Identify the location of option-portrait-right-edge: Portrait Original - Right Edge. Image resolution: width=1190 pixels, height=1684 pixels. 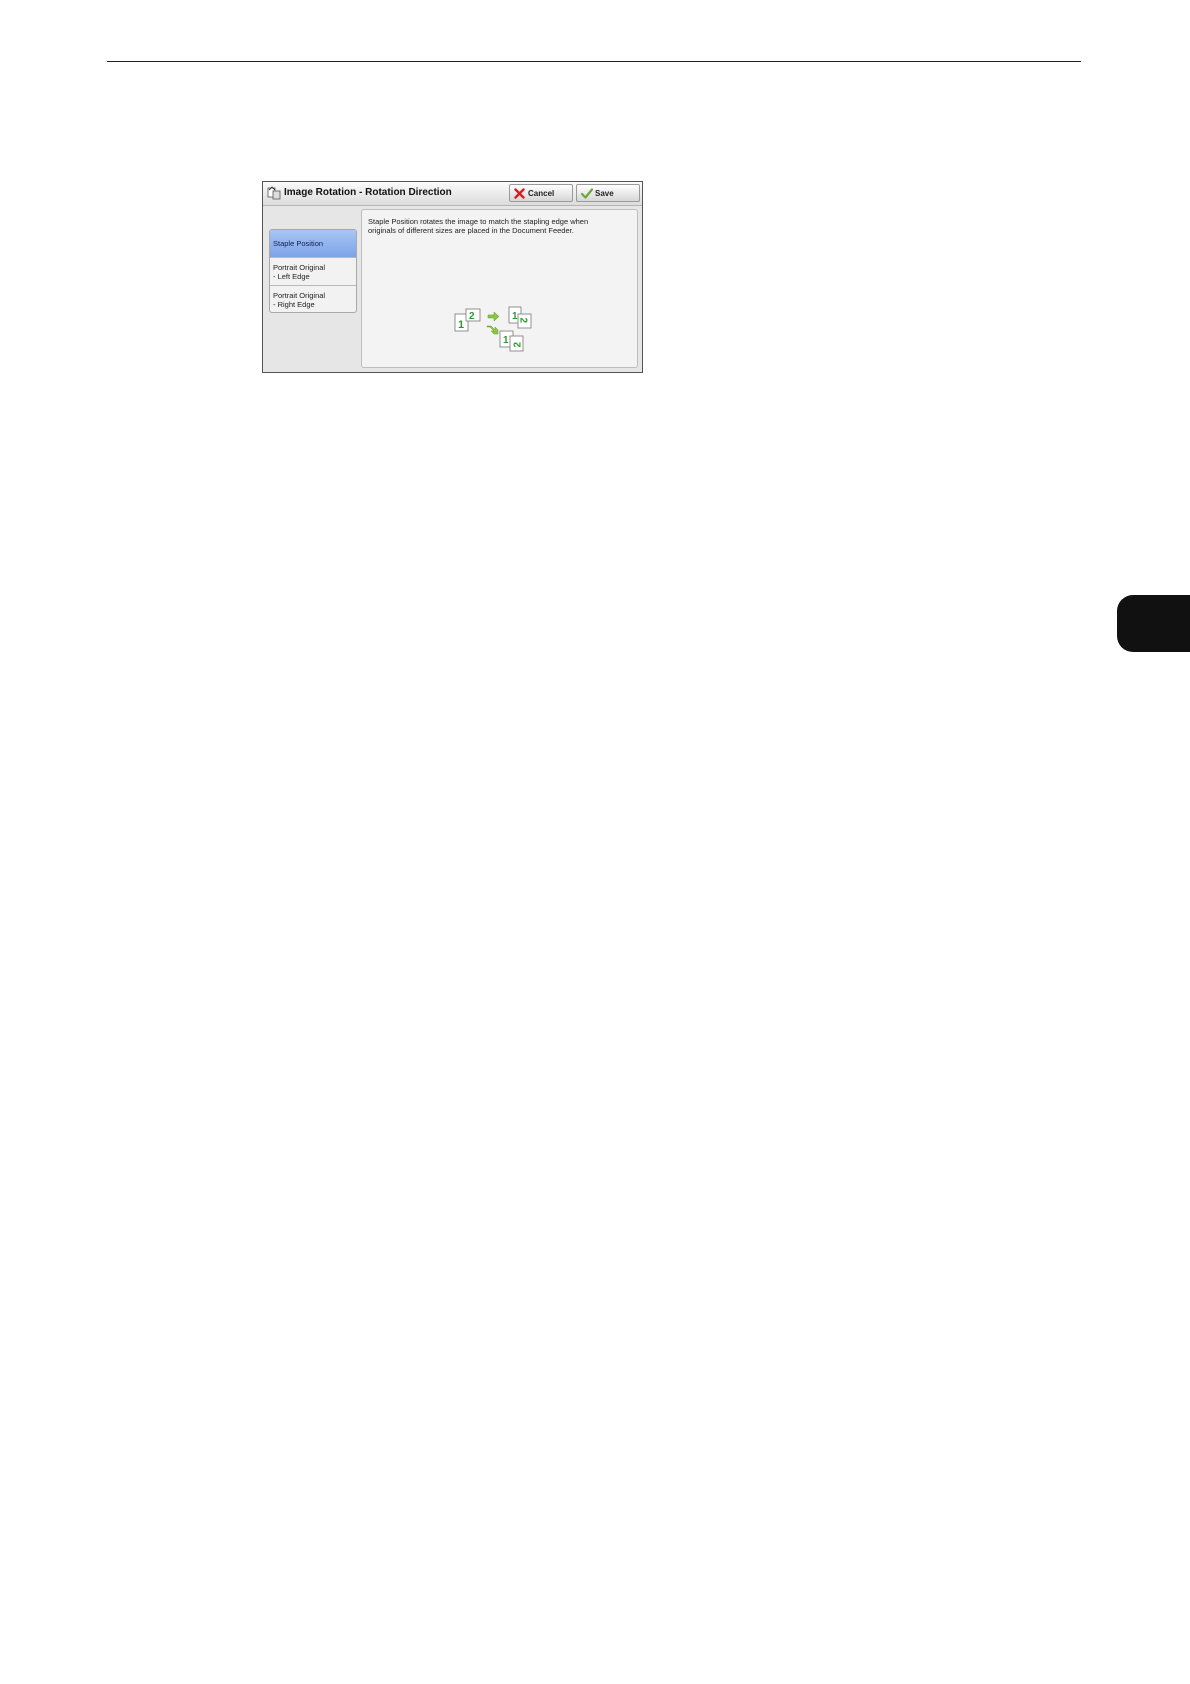
(313, 298).